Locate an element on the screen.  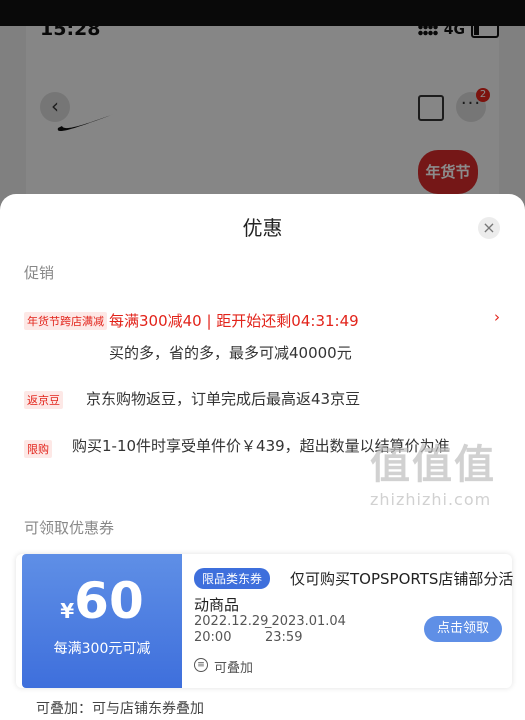
coupon-value-panel: ¥60 每满300元可减 is located at coordinates (102, 621).